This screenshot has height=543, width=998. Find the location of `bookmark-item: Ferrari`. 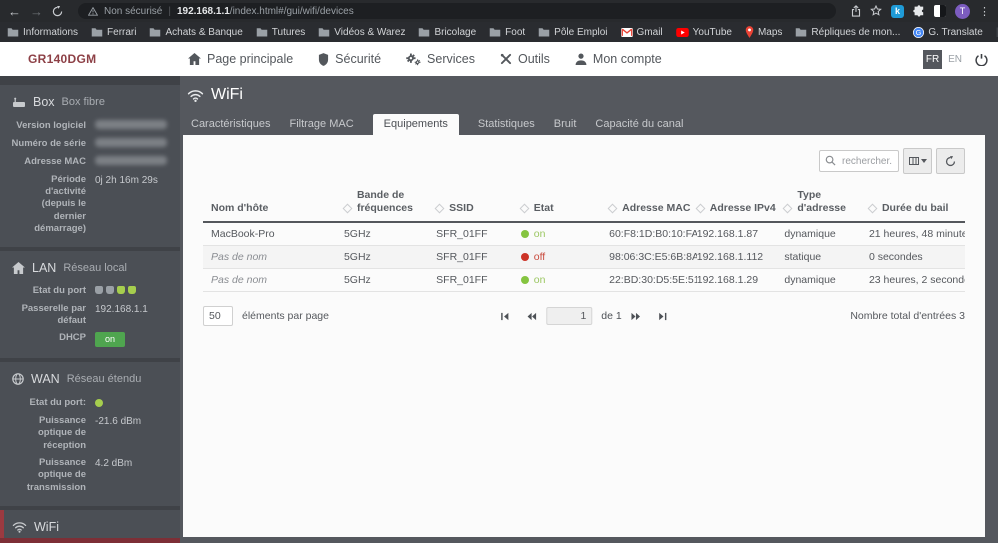

bookmark-item: Ferrari is located at coordinates (113, 32).